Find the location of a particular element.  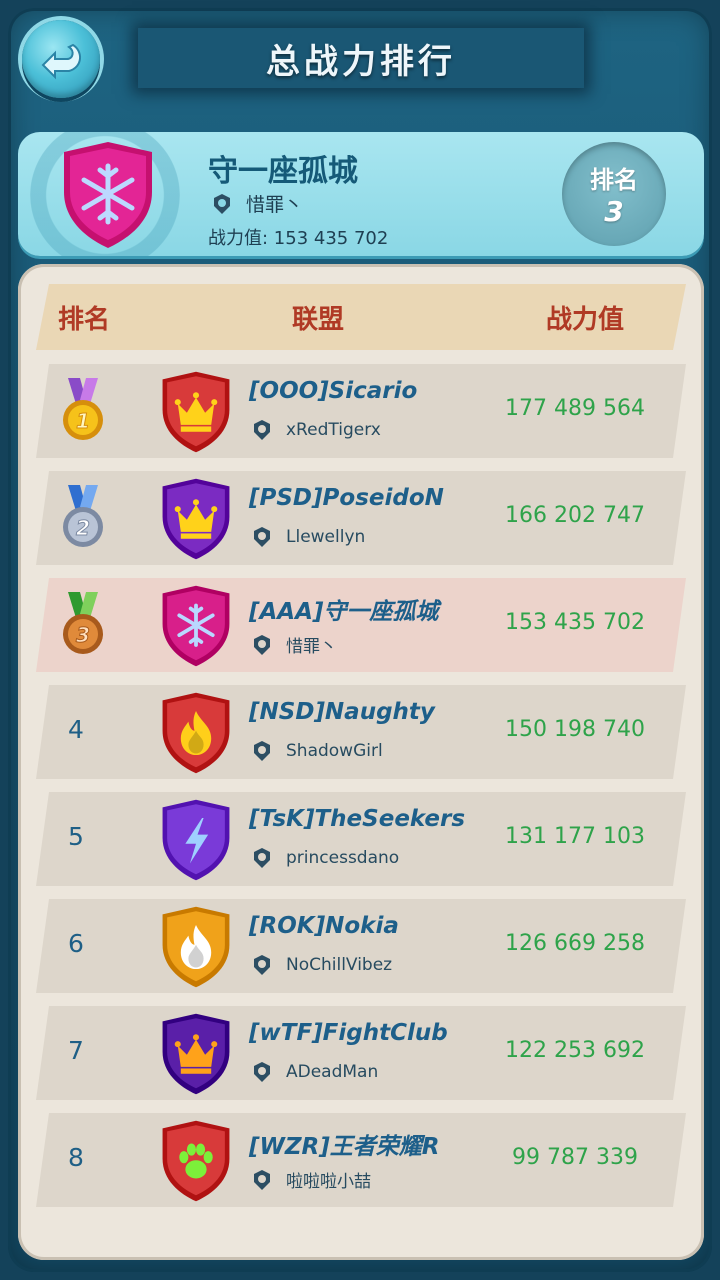

my-rank-badge: 排名 3 is located at coordinates (614, 194).